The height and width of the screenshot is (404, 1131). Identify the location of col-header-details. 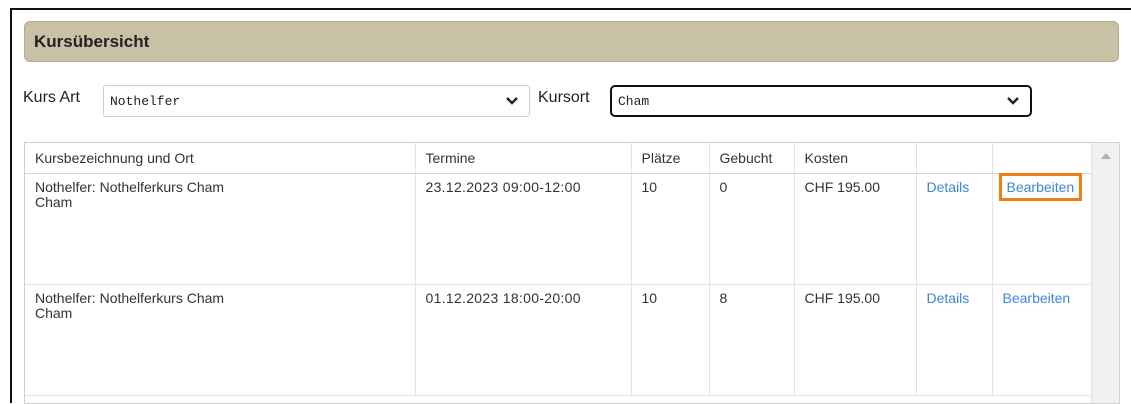
(954, 158).